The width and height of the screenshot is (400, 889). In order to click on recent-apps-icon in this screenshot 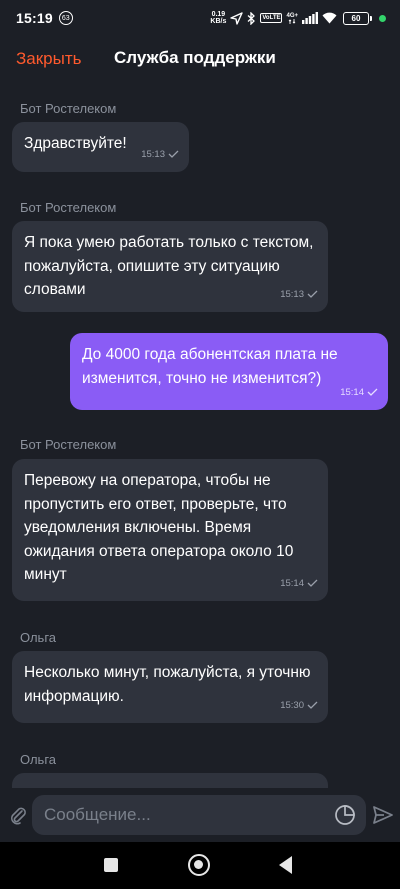, I will do `click(111, 865)`.